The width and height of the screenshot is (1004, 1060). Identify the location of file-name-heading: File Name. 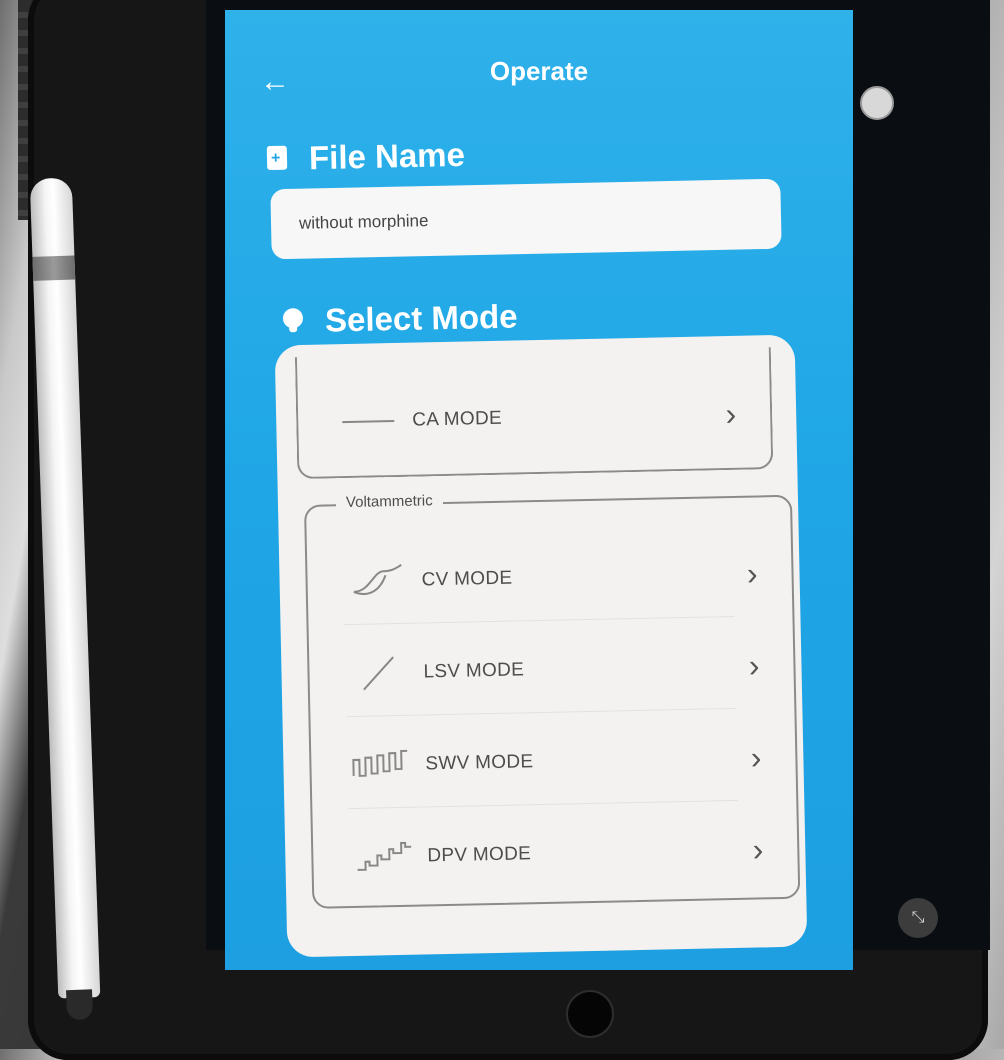
(366, 156).